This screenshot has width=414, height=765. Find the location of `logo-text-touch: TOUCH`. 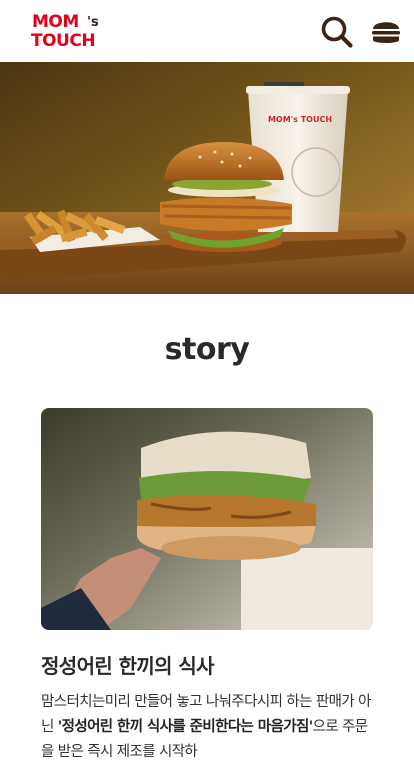

logo-text-touch: TOUCH is located at coordinates (63, 41).